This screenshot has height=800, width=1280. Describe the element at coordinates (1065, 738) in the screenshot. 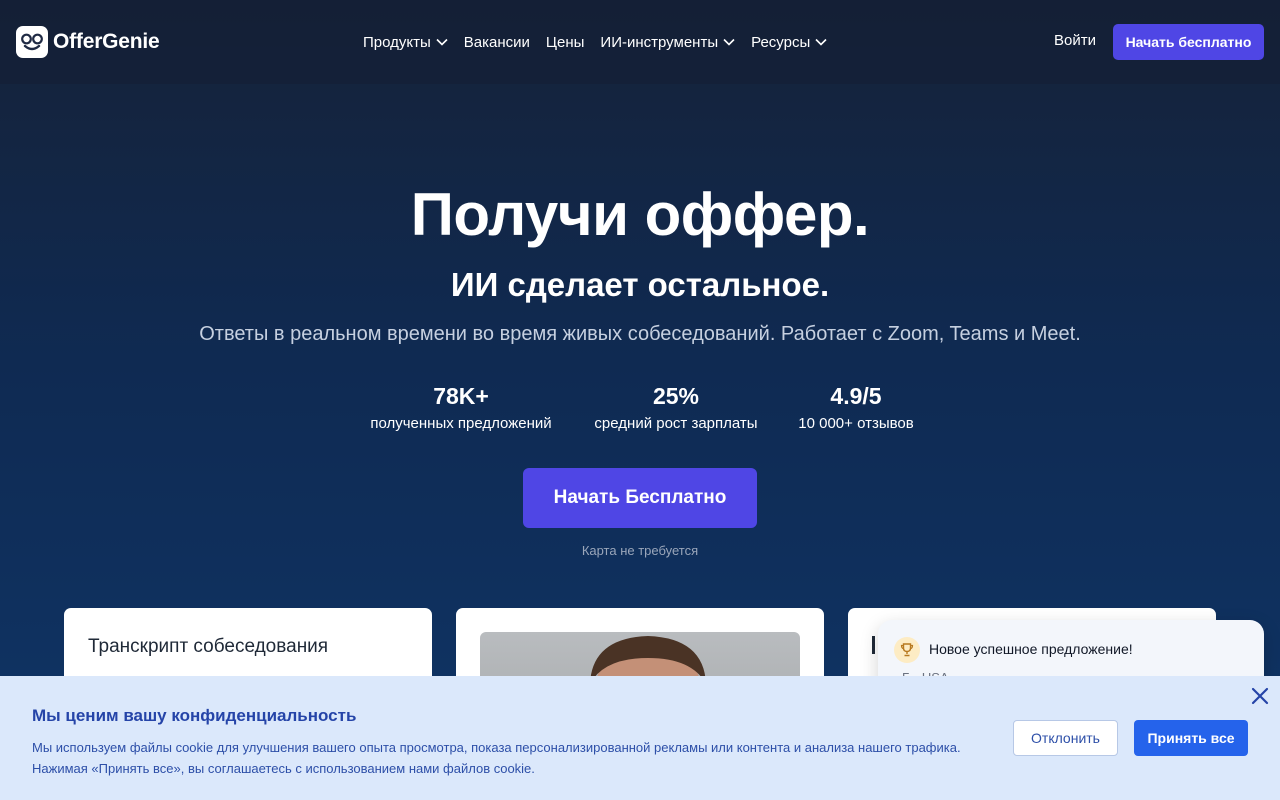

I see `decline-cookies-button: Отклонить` at that location.